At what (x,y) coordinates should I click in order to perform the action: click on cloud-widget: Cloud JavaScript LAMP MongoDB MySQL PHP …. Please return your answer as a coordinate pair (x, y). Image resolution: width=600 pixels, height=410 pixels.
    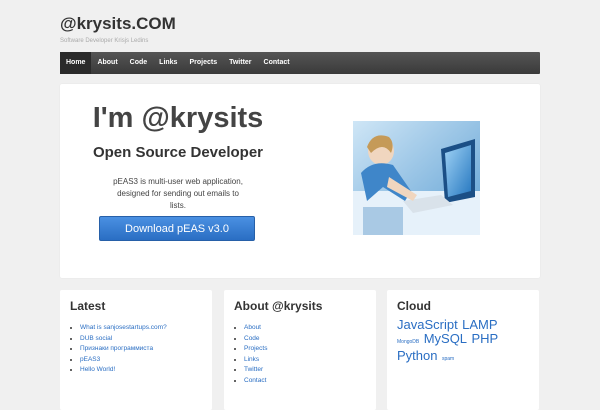
    Looking at the image, I should click on (463, 350).